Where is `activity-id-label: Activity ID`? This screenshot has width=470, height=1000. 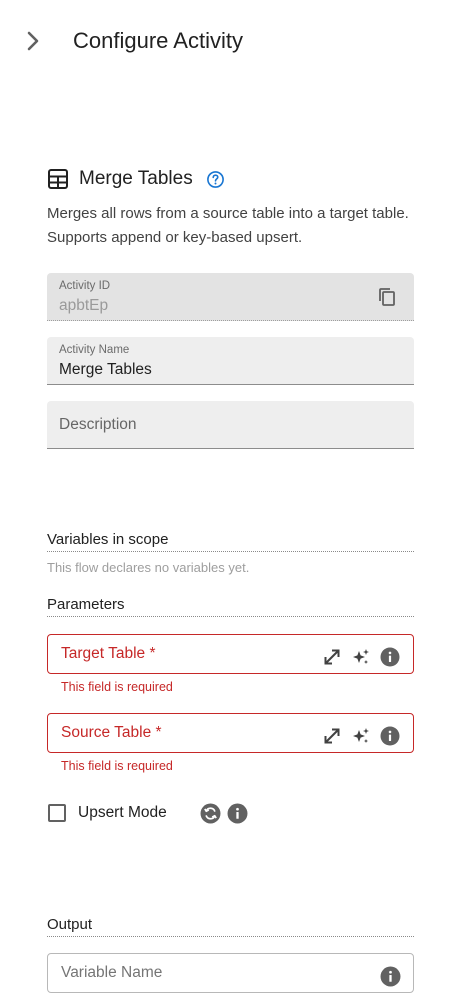 activity-id-label: Activity ID is located at coordinates (85, 286).